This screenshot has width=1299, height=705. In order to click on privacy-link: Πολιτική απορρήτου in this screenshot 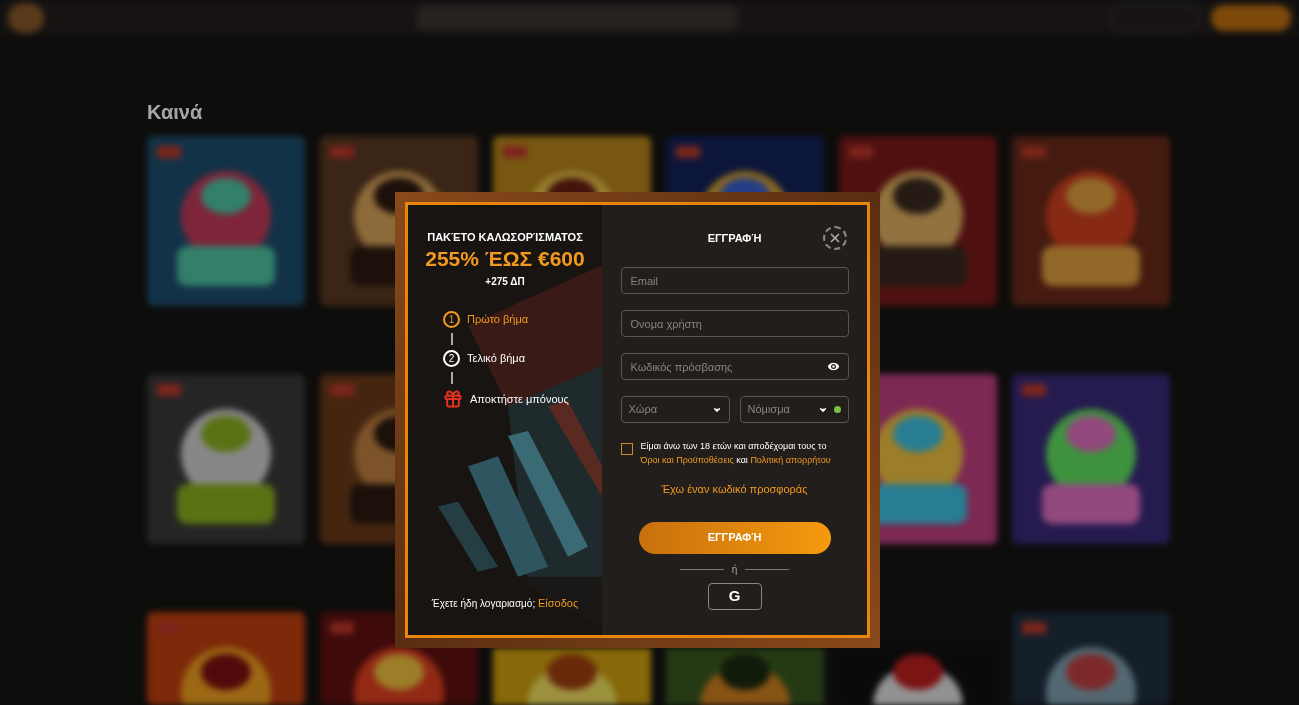, I will do `click(790, 460)`.